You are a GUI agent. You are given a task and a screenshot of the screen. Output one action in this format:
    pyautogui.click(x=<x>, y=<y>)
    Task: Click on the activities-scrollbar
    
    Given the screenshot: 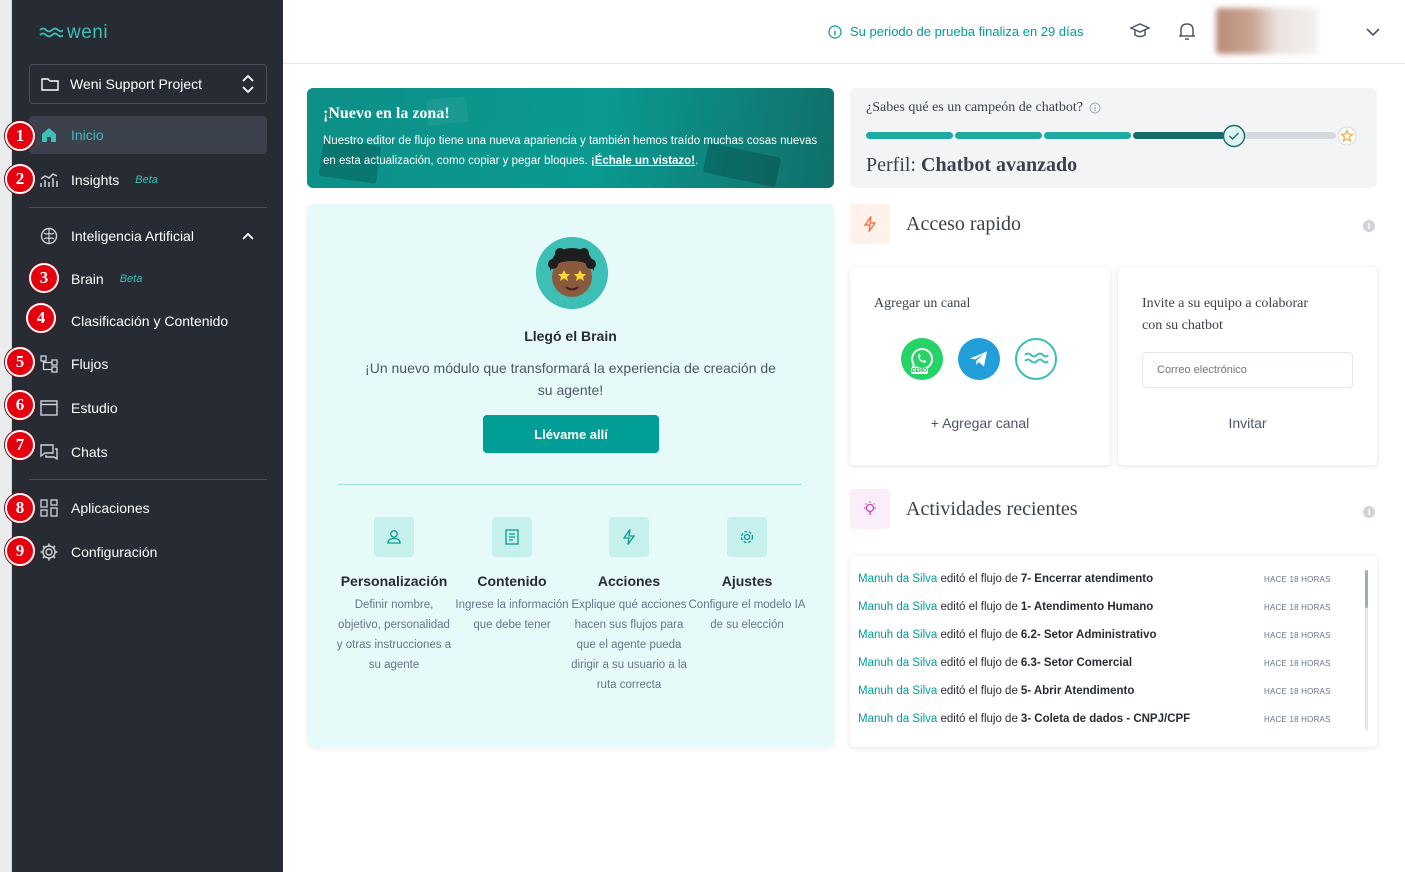 What is the action you would take?
    pyautogui.click(x=1366, y=650)
    